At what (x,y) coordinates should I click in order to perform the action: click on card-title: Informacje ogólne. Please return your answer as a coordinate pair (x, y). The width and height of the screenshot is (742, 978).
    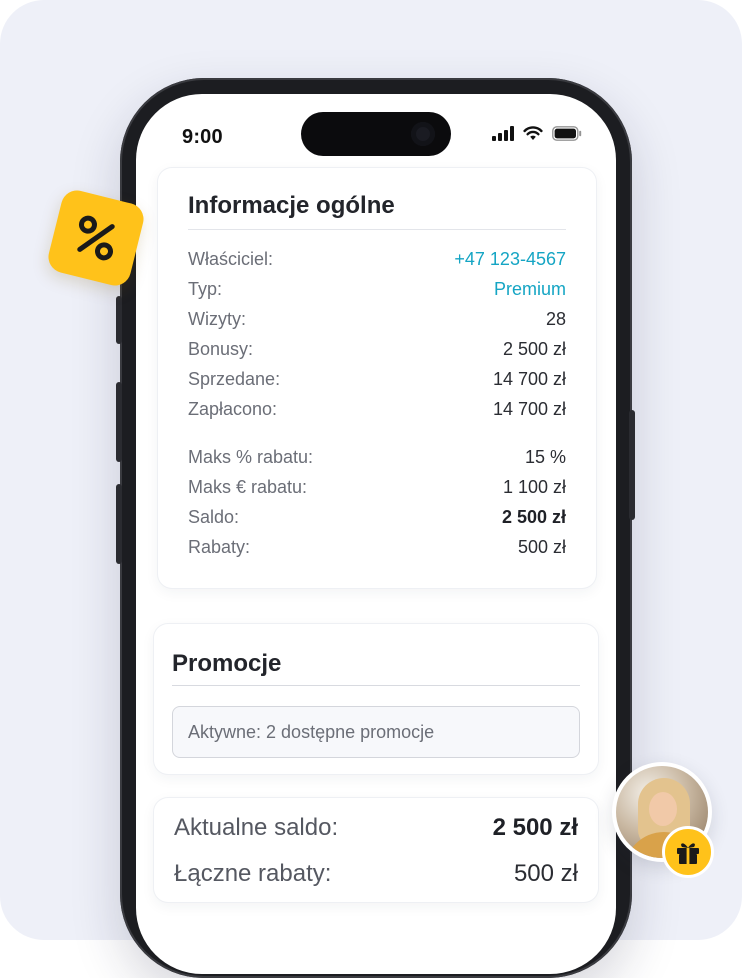
    Looking at the image, I should click on (291, 205).